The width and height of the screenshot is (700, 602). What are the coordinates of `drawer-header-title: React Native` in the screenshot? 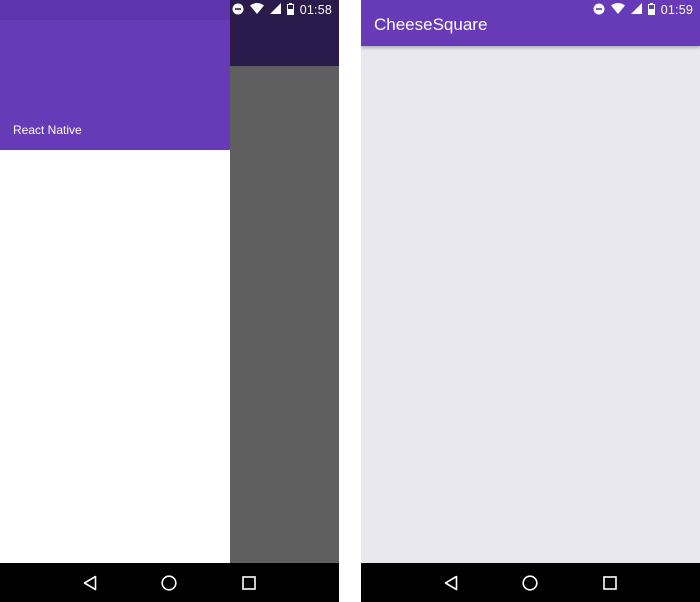 It's located at (47, 130).